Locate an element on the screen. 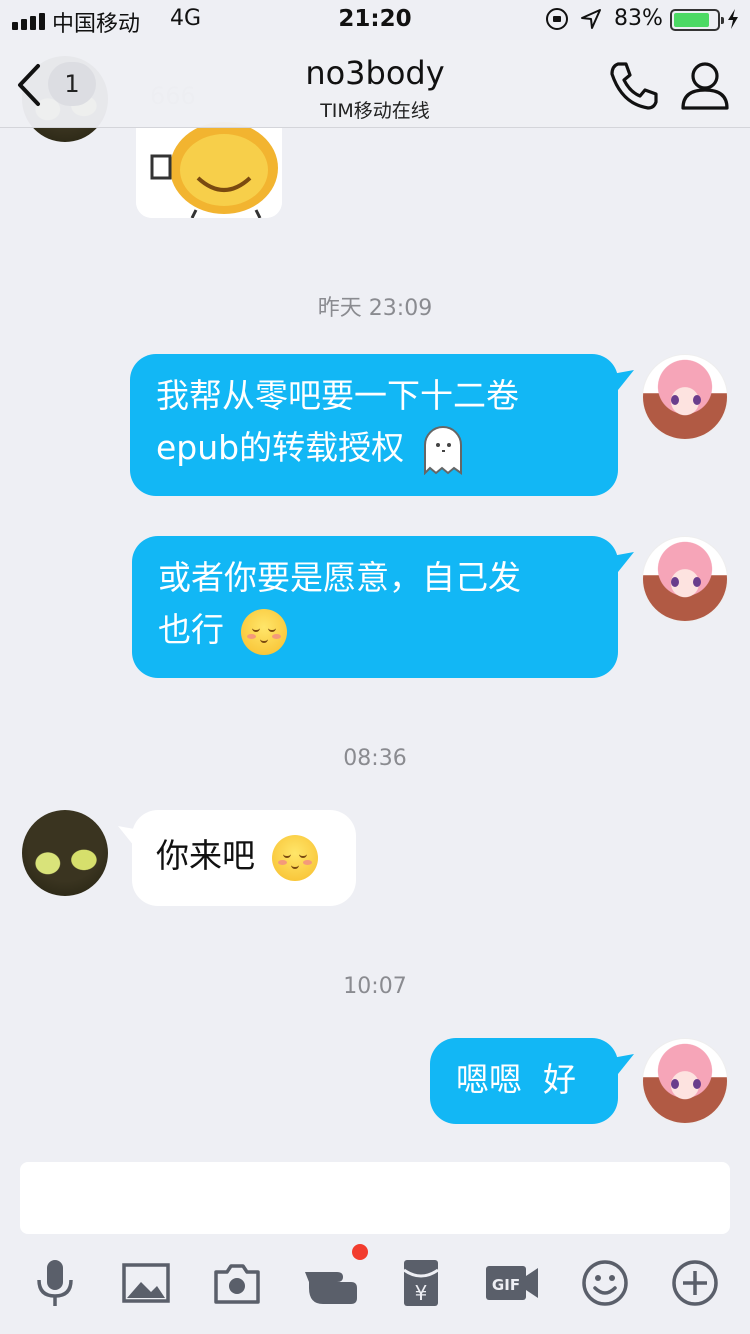 The width and height of the screenshot is (750, 1334). chat-header: 1 no3body TIM移动在线 is located at coordinates (375, 84).